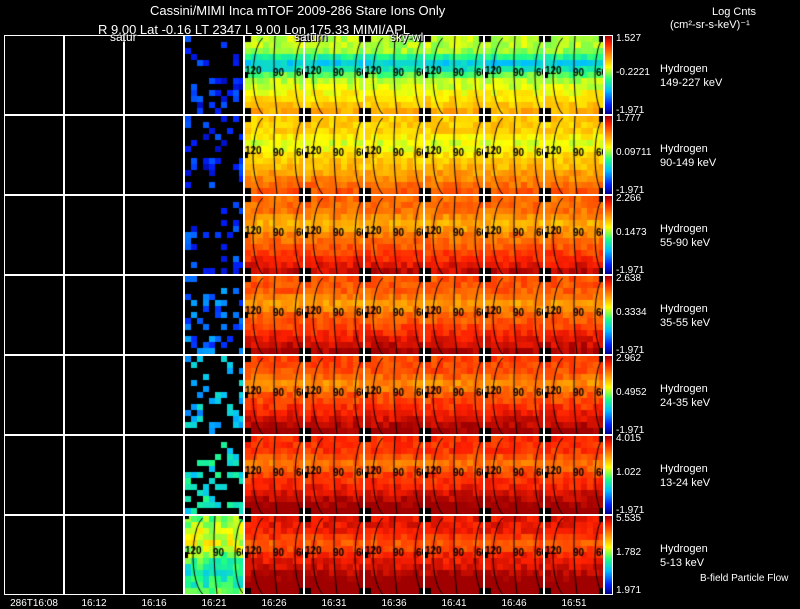  What do you see at coordinates (744, 578) in the screenshot?
I see `footer-note: B-field Particle Flow` at bounding box center [744, 578].